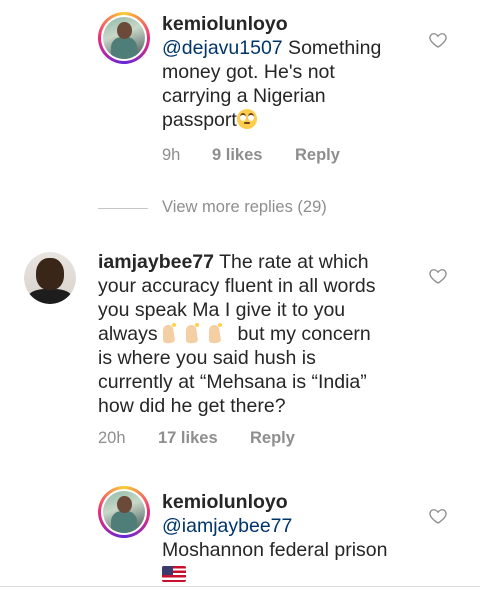 The width and height of the screenshot is (480, 594). What do you see at coordinates (246, 119) in the screenshot?
I see `rolling-eyes-emoji-icon` at bounding box center [246, 119].